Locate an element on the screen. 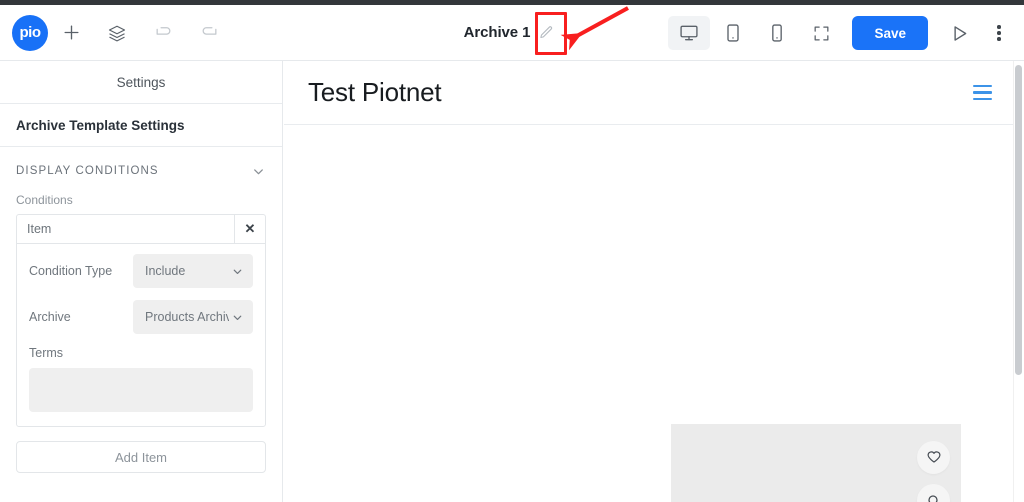 The height and width of the screenshot is (502, 1024). document-title-wrap: Archive 1 is located at coordinates (512, 33).